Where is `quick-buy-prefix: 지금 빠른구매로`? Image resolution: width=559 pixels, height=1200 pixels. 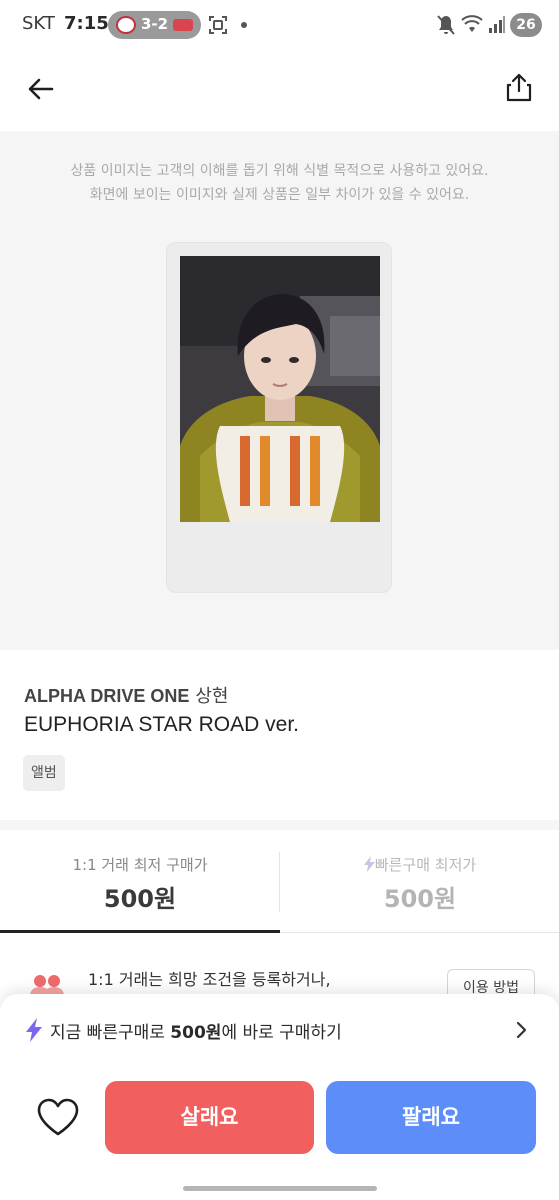
quick-buy-prefix: 지금 빠른구매로 is located at coordinates (110, 1033).